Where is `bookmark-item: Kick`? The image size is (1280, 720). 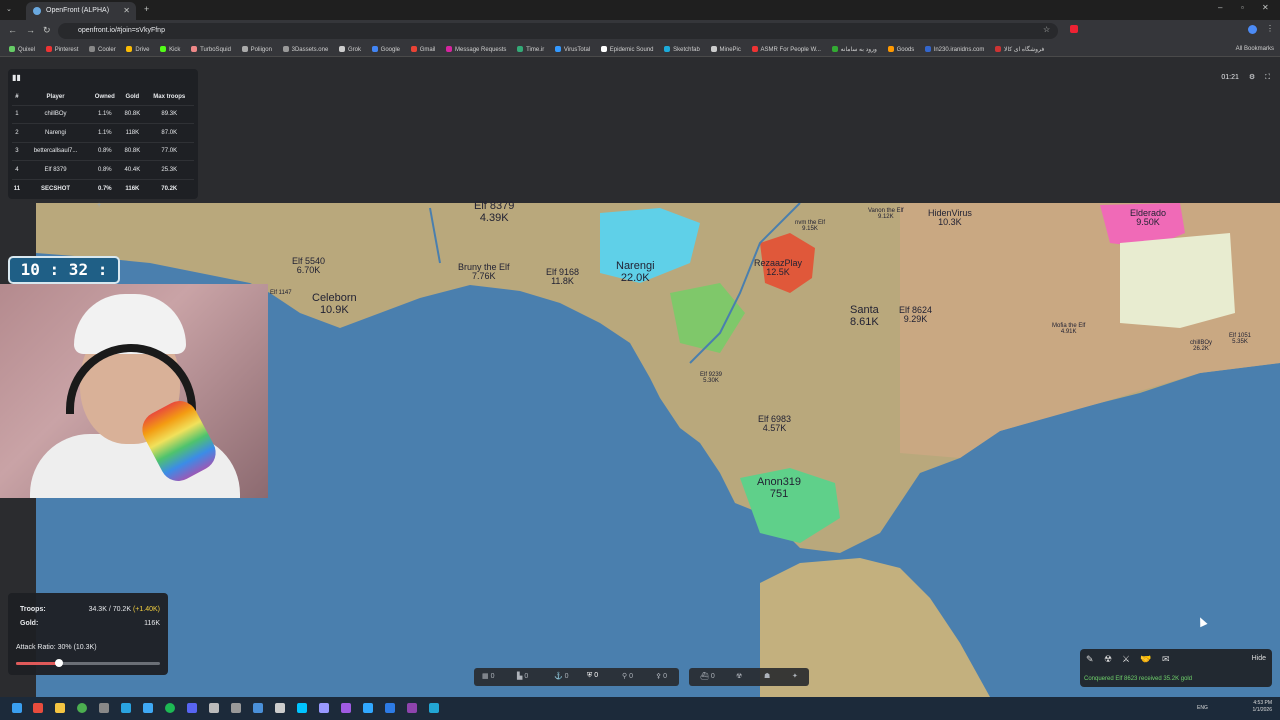 bookmark-item: Kick is located at coordinates (170, 49).